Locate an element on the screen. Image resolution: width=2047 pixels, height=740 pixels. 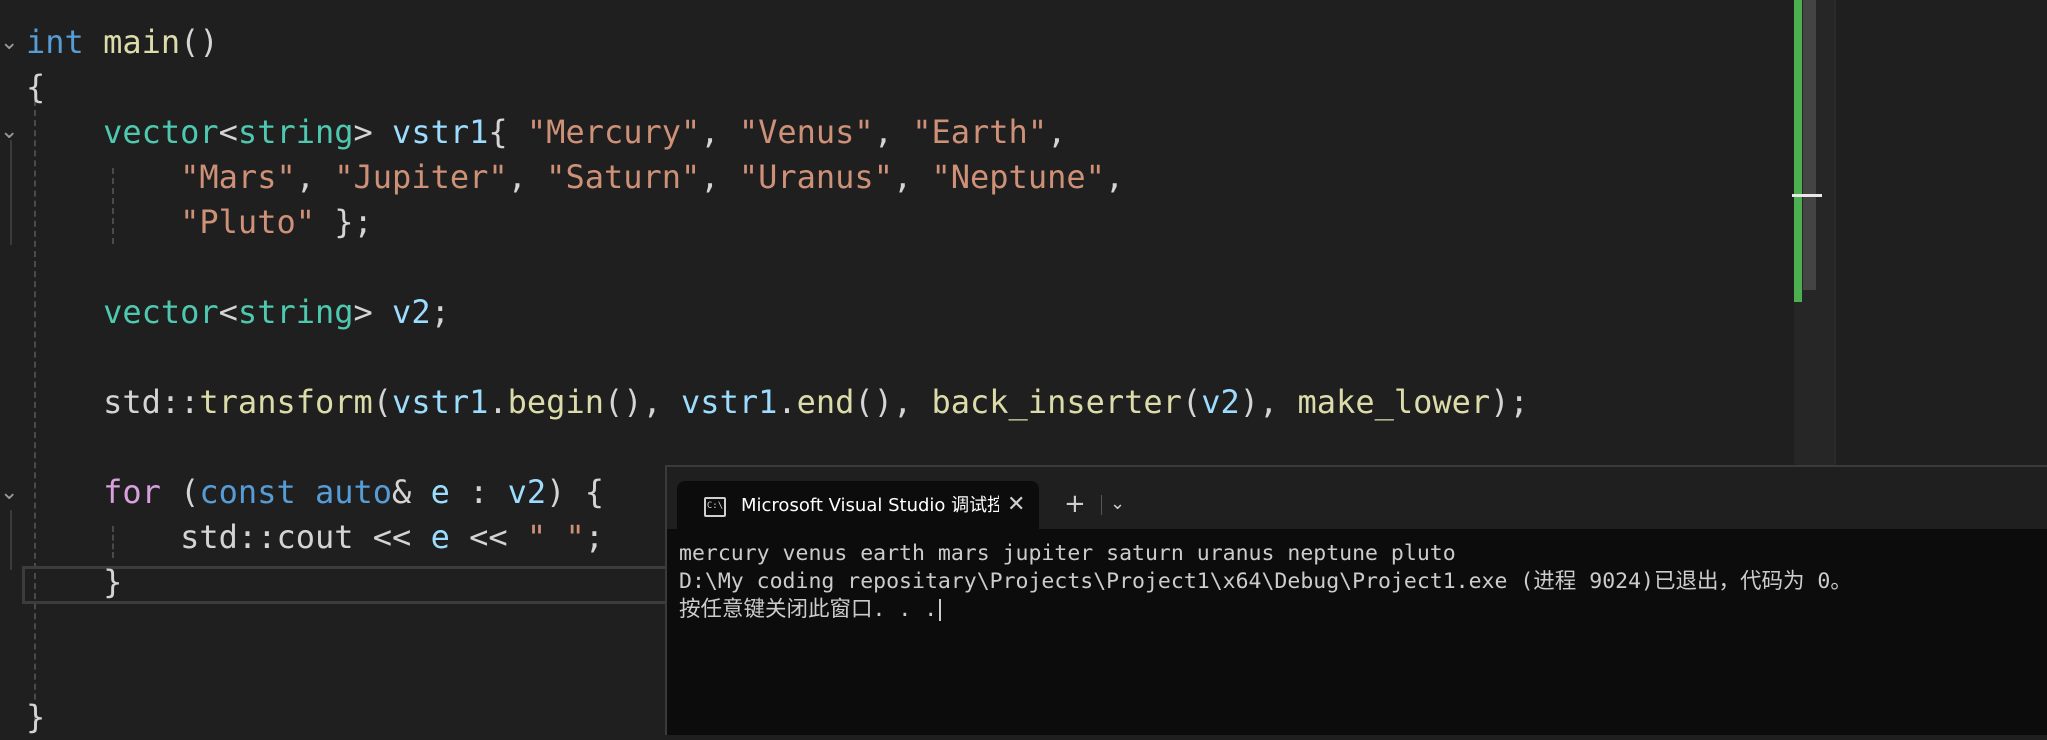
console-tab-title: Microsoft Visual Studio 调试控制台 is located at coordinates (870, 505).